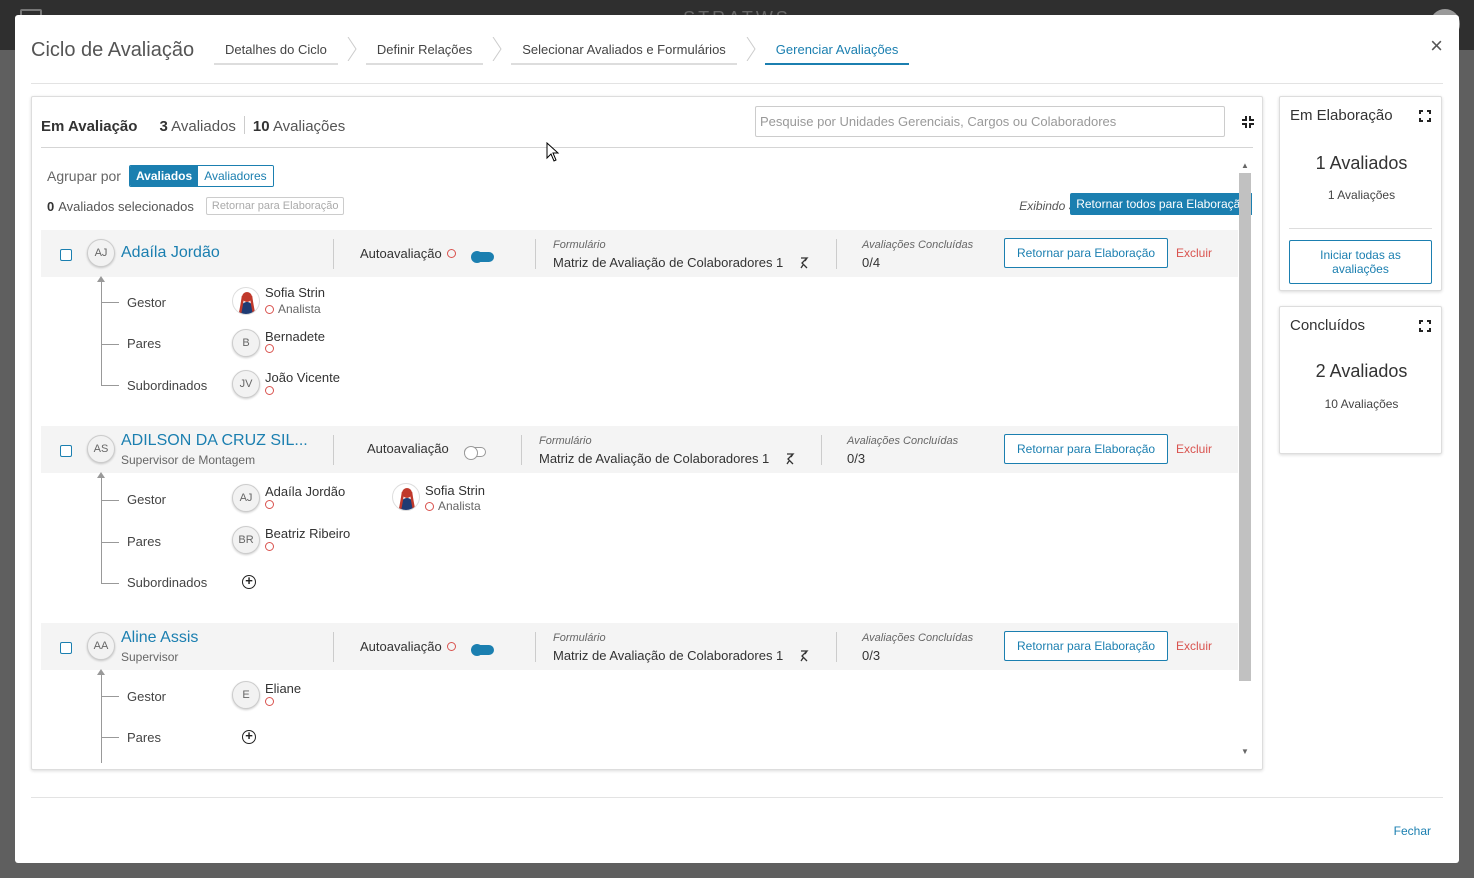 The width and height of the screenshot is (1474, 878). What do you see at coordinates (647, 147) in the screenshot?
I see `panel-divider` at bounding box center [647, 147].